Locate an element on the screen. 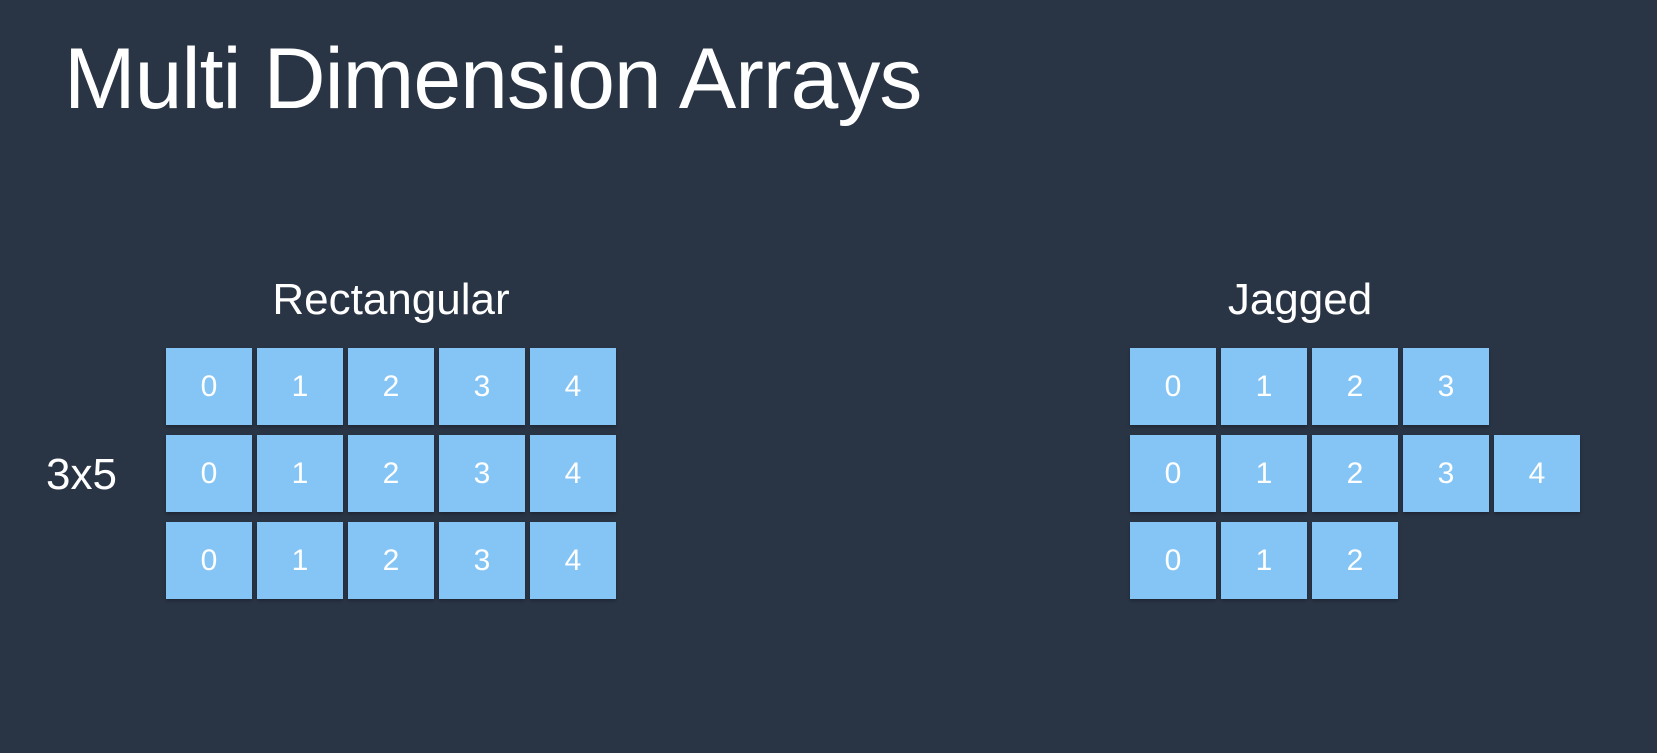 The height and width of the screenshot is (753, 1657). jagged-array-row: 012 is located at coordinates (1264, 560).